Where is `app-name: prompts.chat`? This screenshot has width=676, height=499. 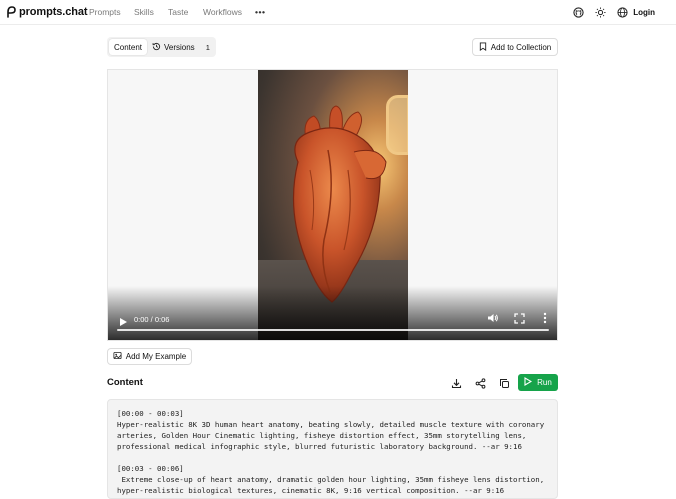 app-name: prompts.chat is located at coordinates (53, 11).